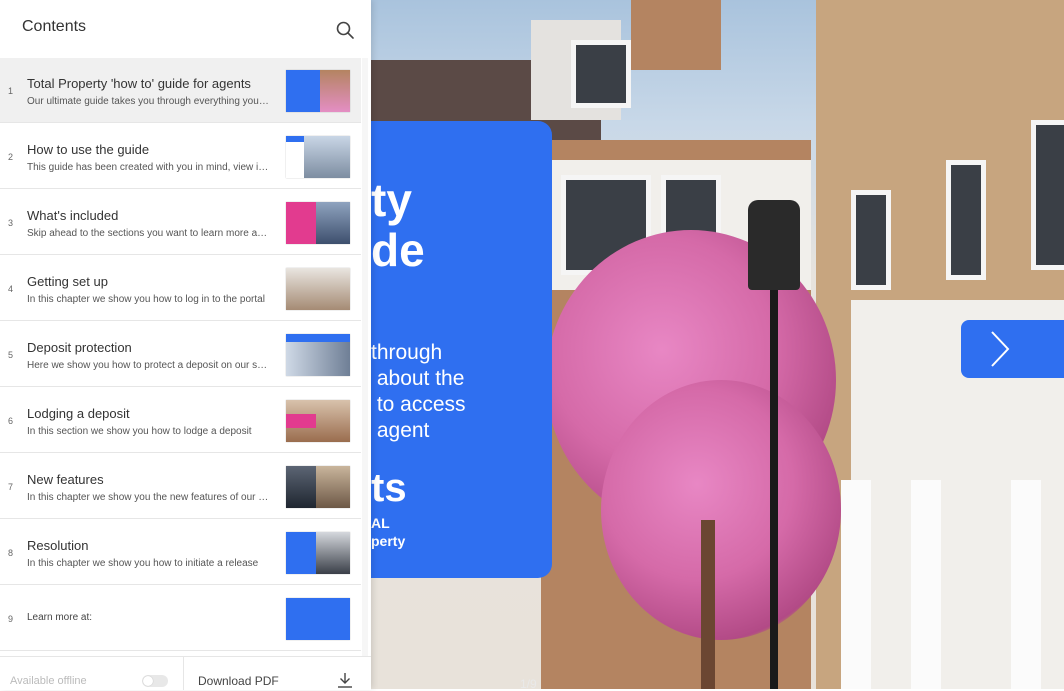 The image size is (1064, 691). What do you see at coordinates (11, 619) in the screenshot?
I see `toc-item-number: 9` at bounding box center [11, 619].